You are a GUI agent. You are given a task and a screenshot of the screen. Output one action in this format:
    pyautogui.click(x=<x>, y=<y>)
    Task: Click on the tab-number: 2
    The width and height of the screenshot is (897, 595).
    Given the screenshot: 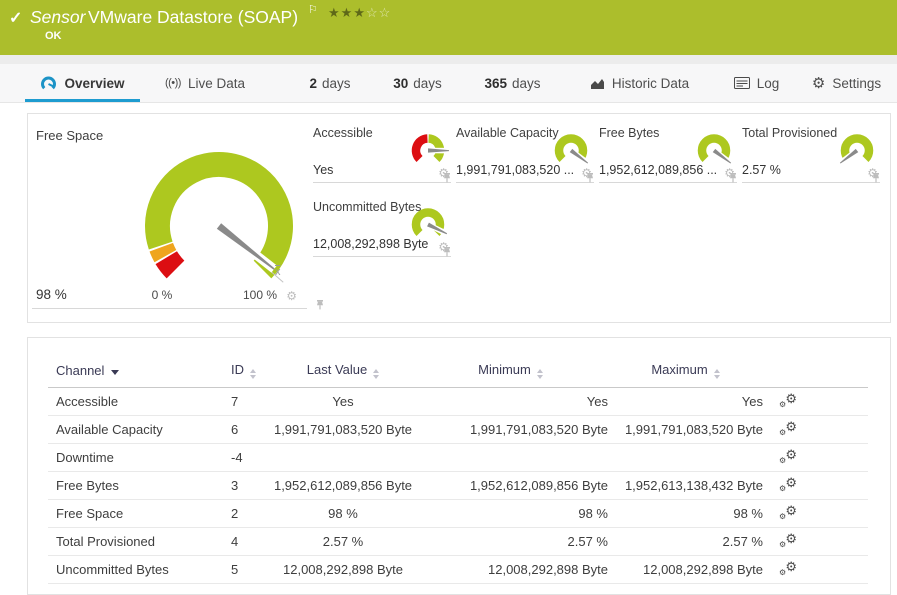 What is the action you would take?
    pyautogui.click(x=313, y=83)
    